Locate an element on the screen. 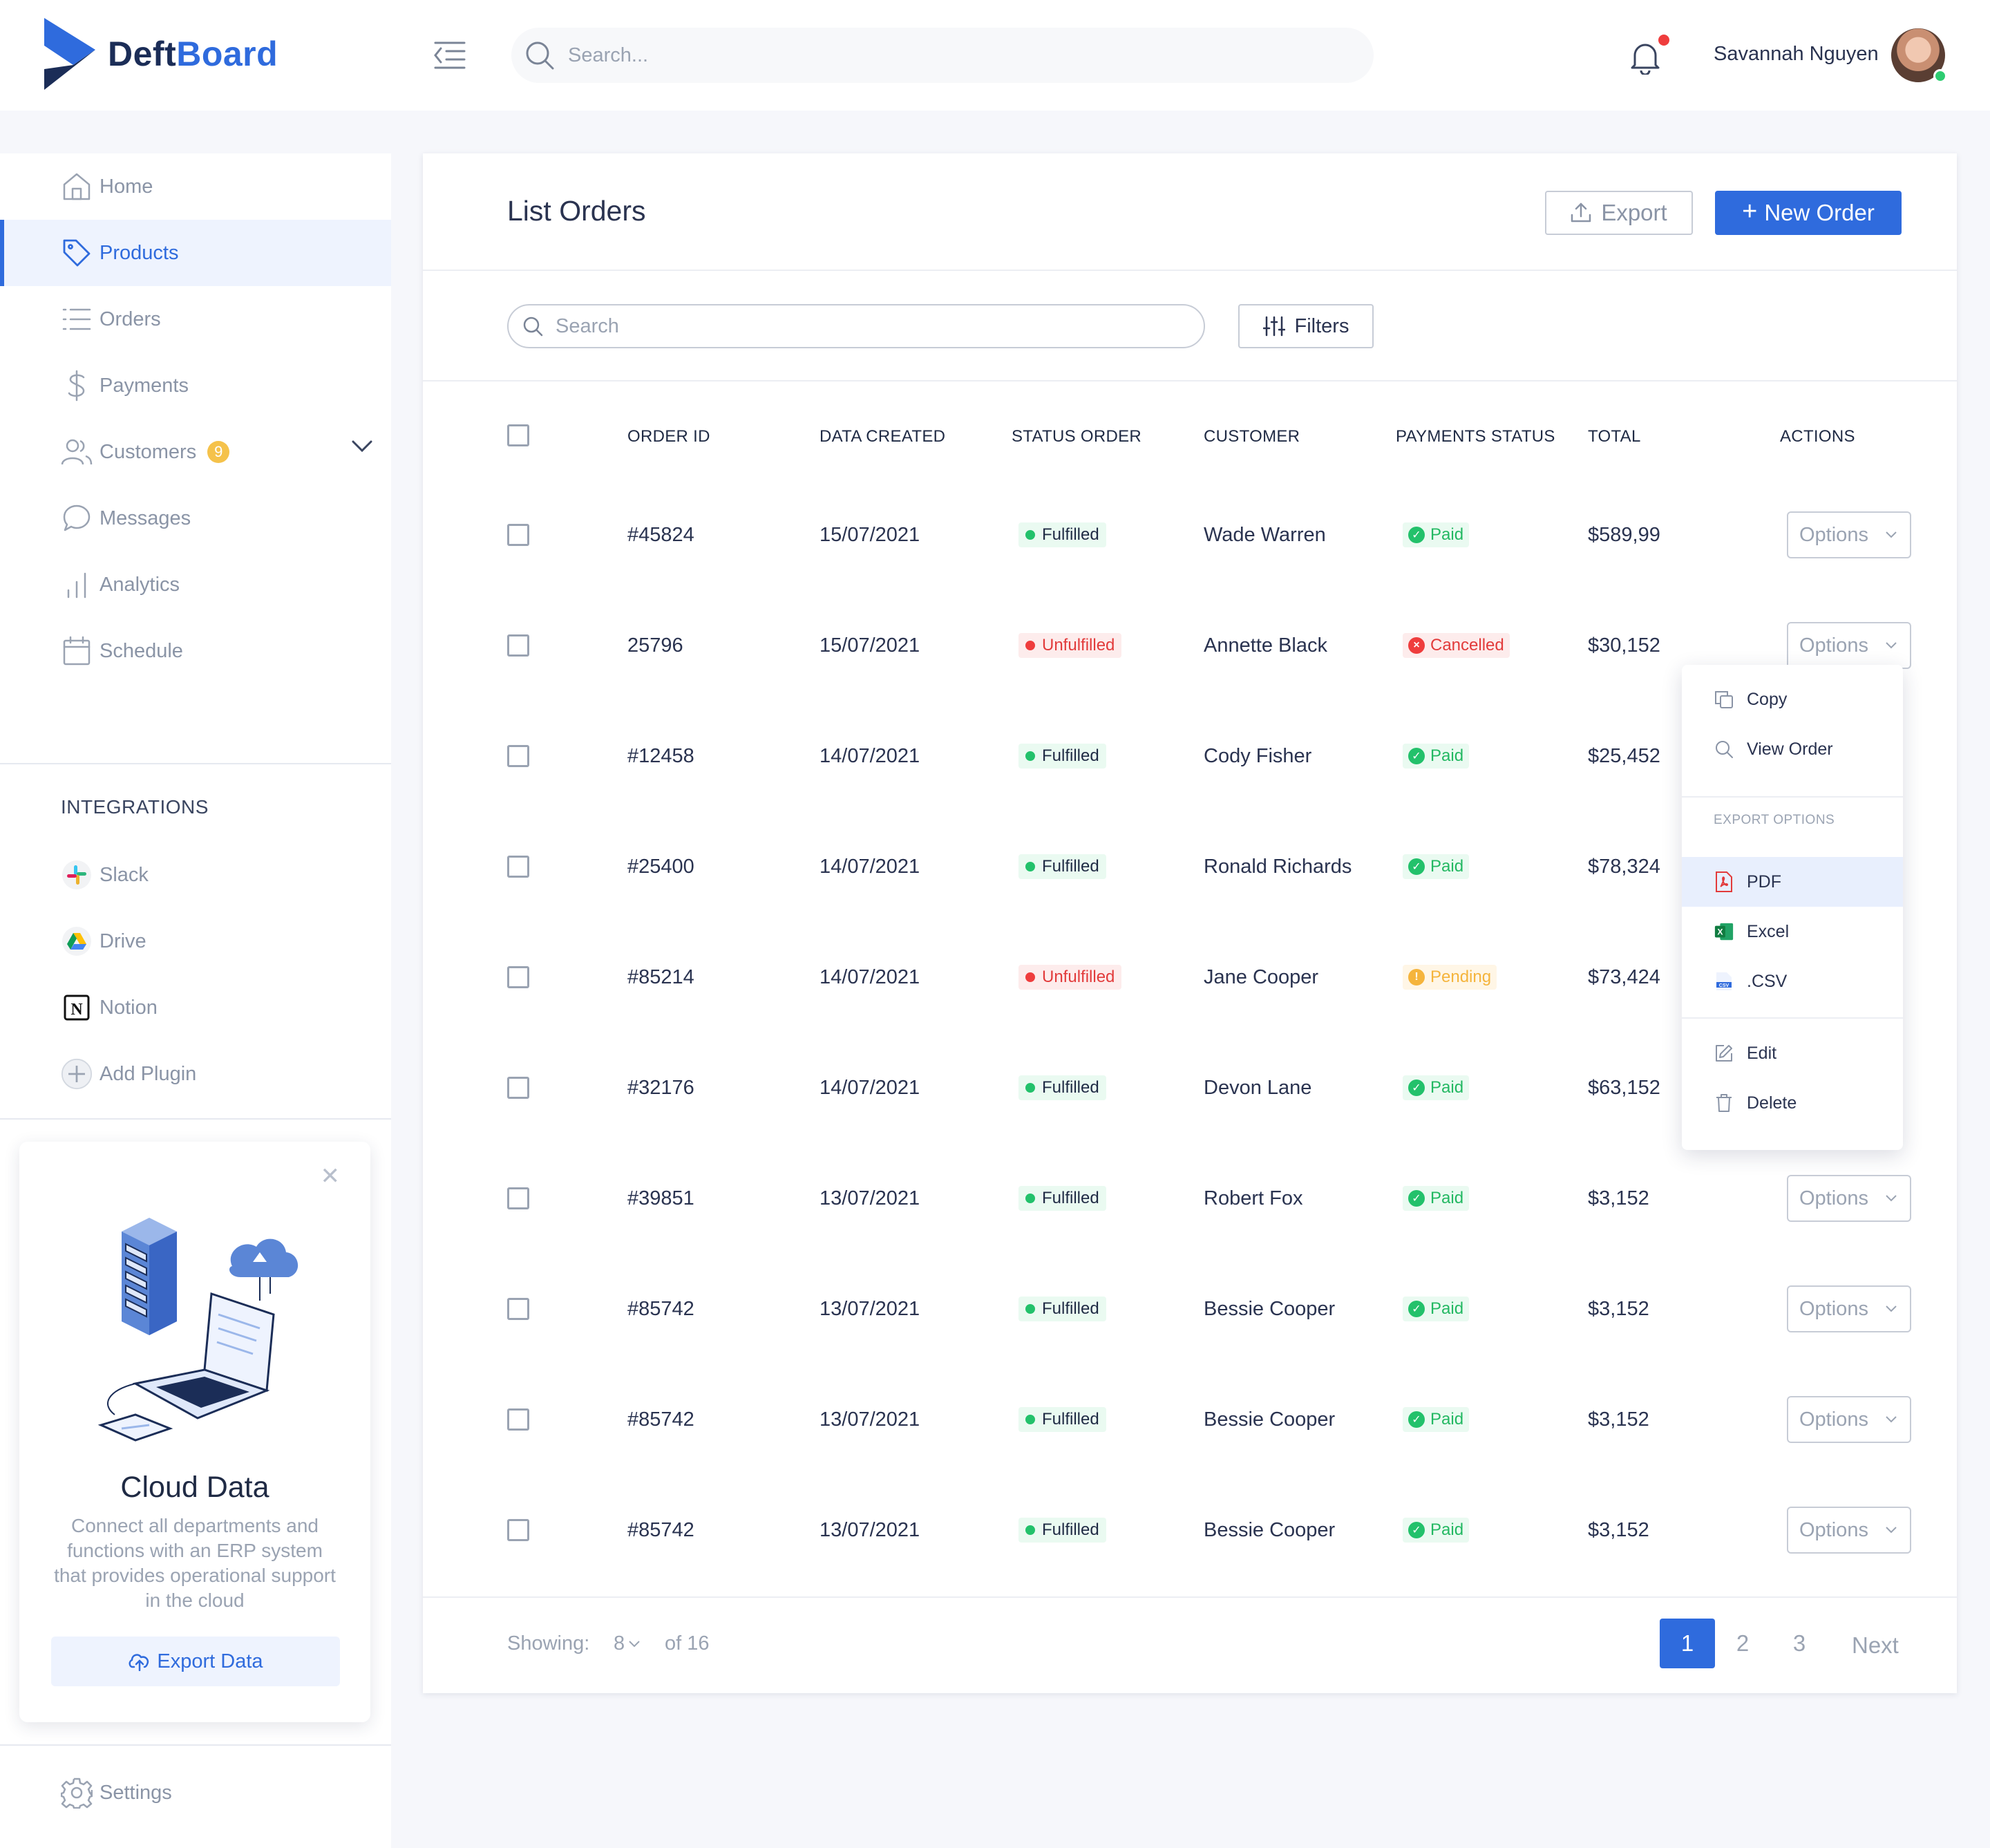 The image size is (1990, 1848). bar-chart-icon is located at coordinates (77, 585).